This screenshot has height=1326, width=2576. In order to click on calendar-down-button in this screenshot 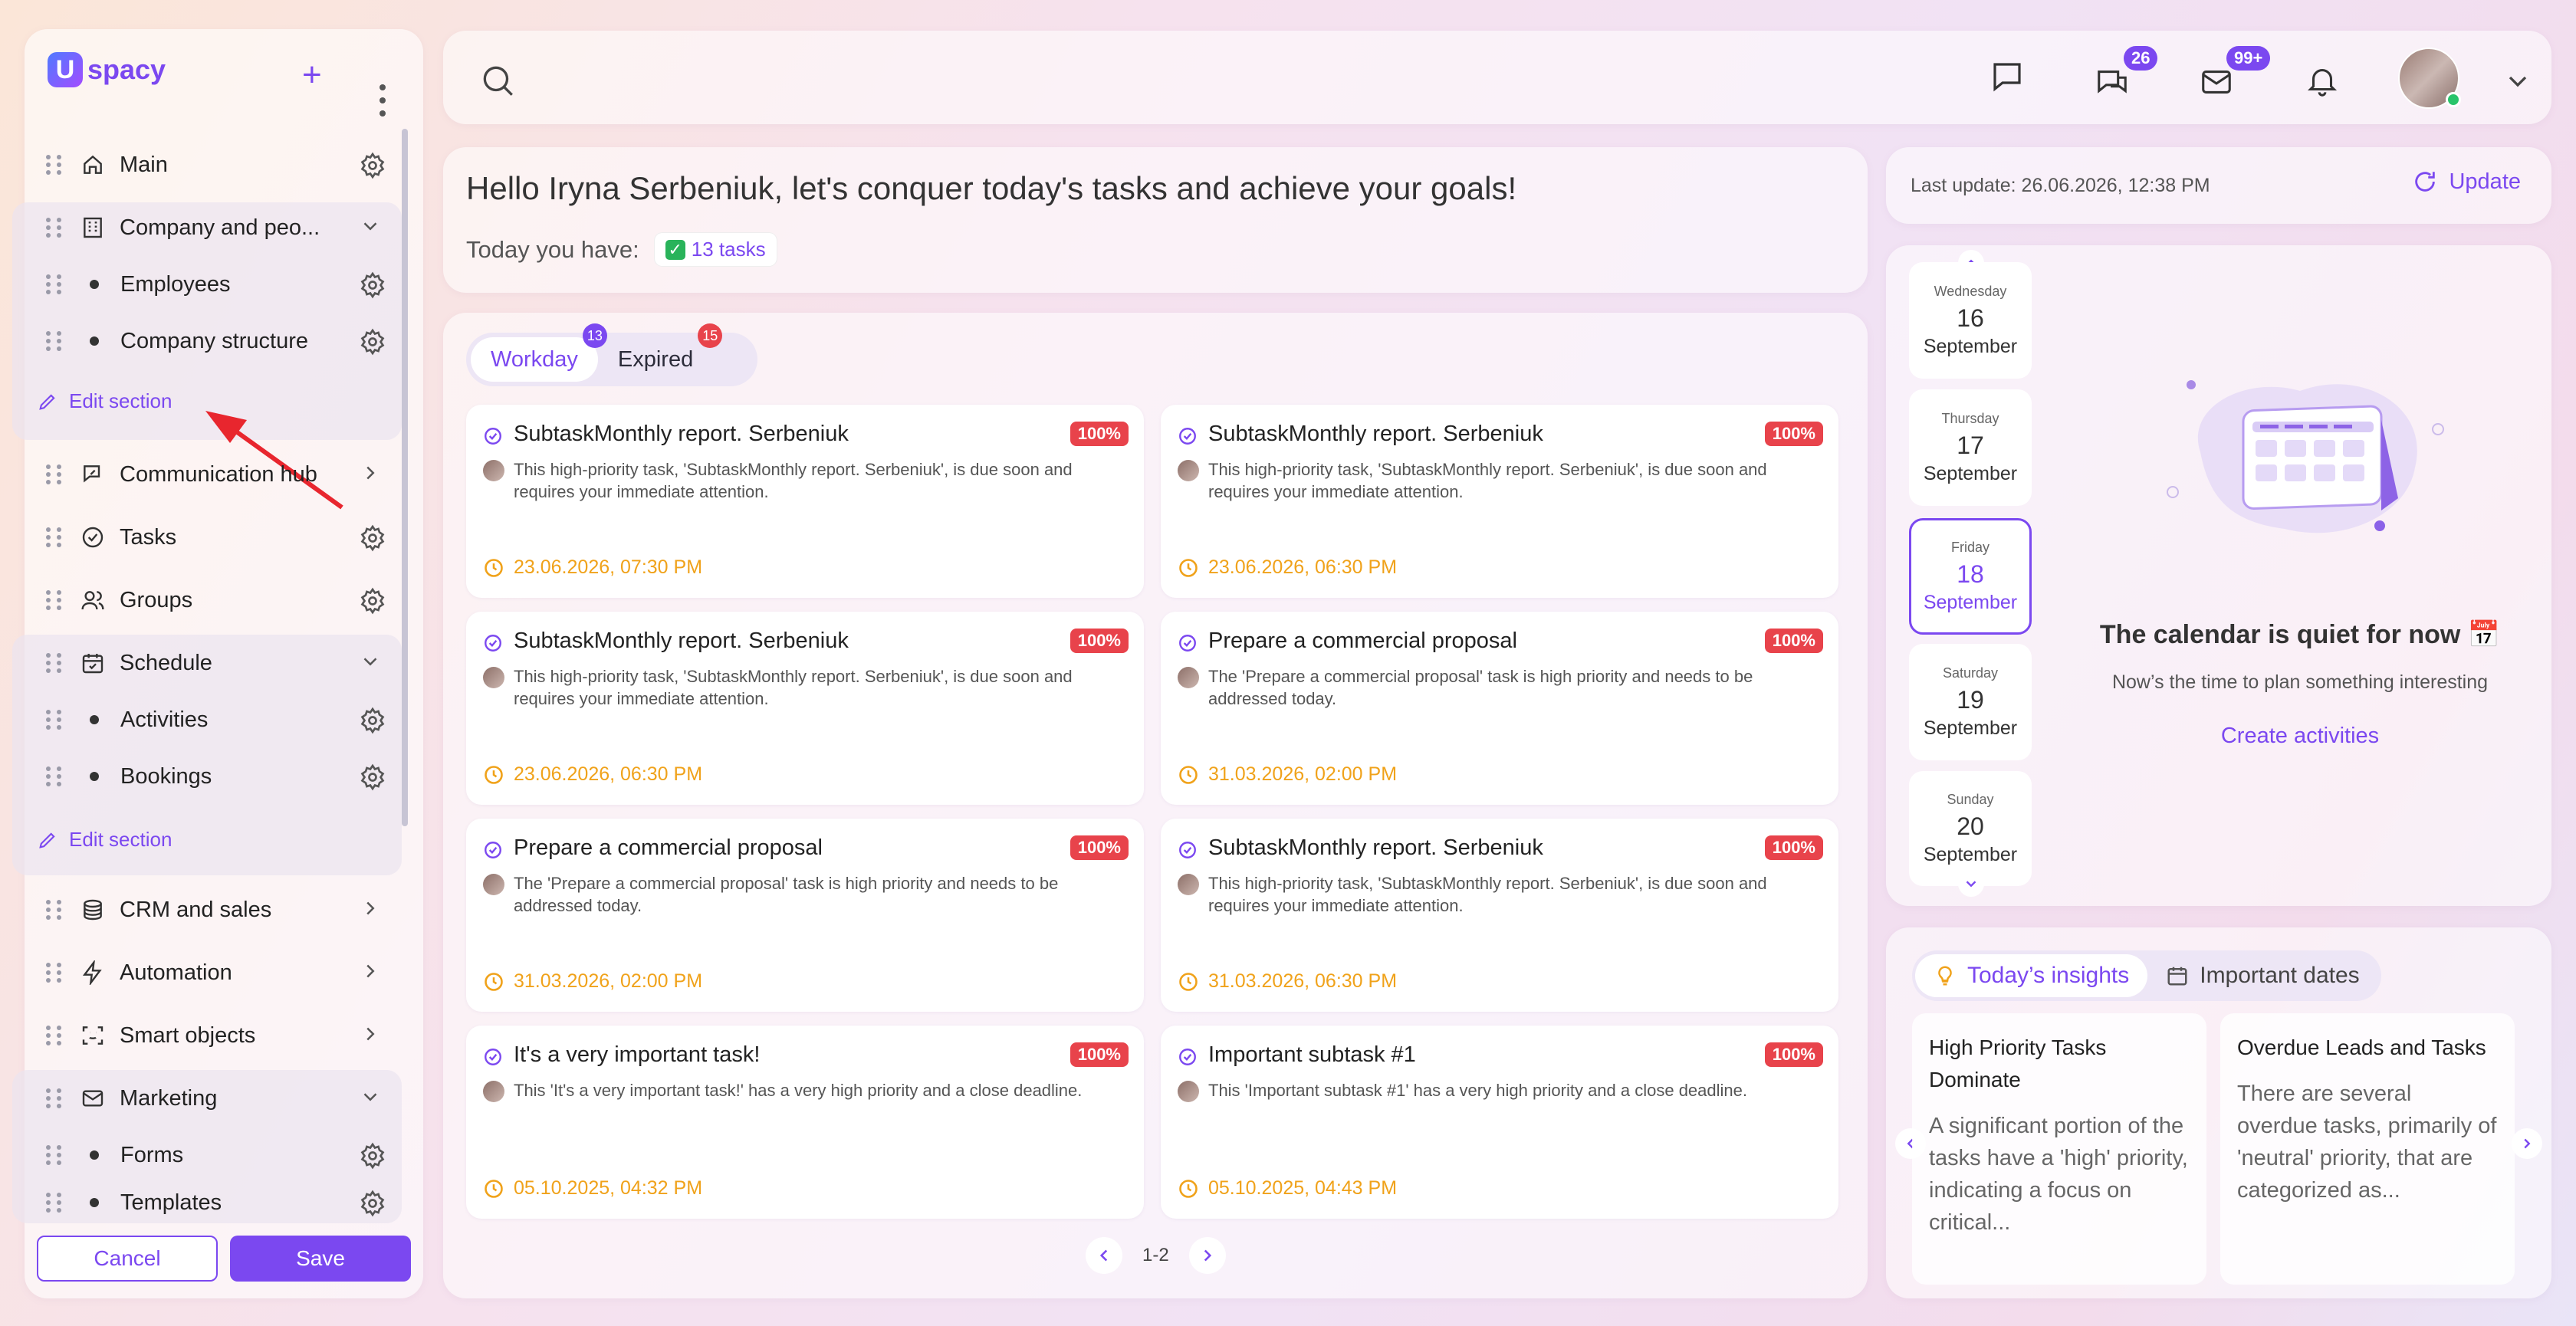, I will do `click(1971, 884)`.